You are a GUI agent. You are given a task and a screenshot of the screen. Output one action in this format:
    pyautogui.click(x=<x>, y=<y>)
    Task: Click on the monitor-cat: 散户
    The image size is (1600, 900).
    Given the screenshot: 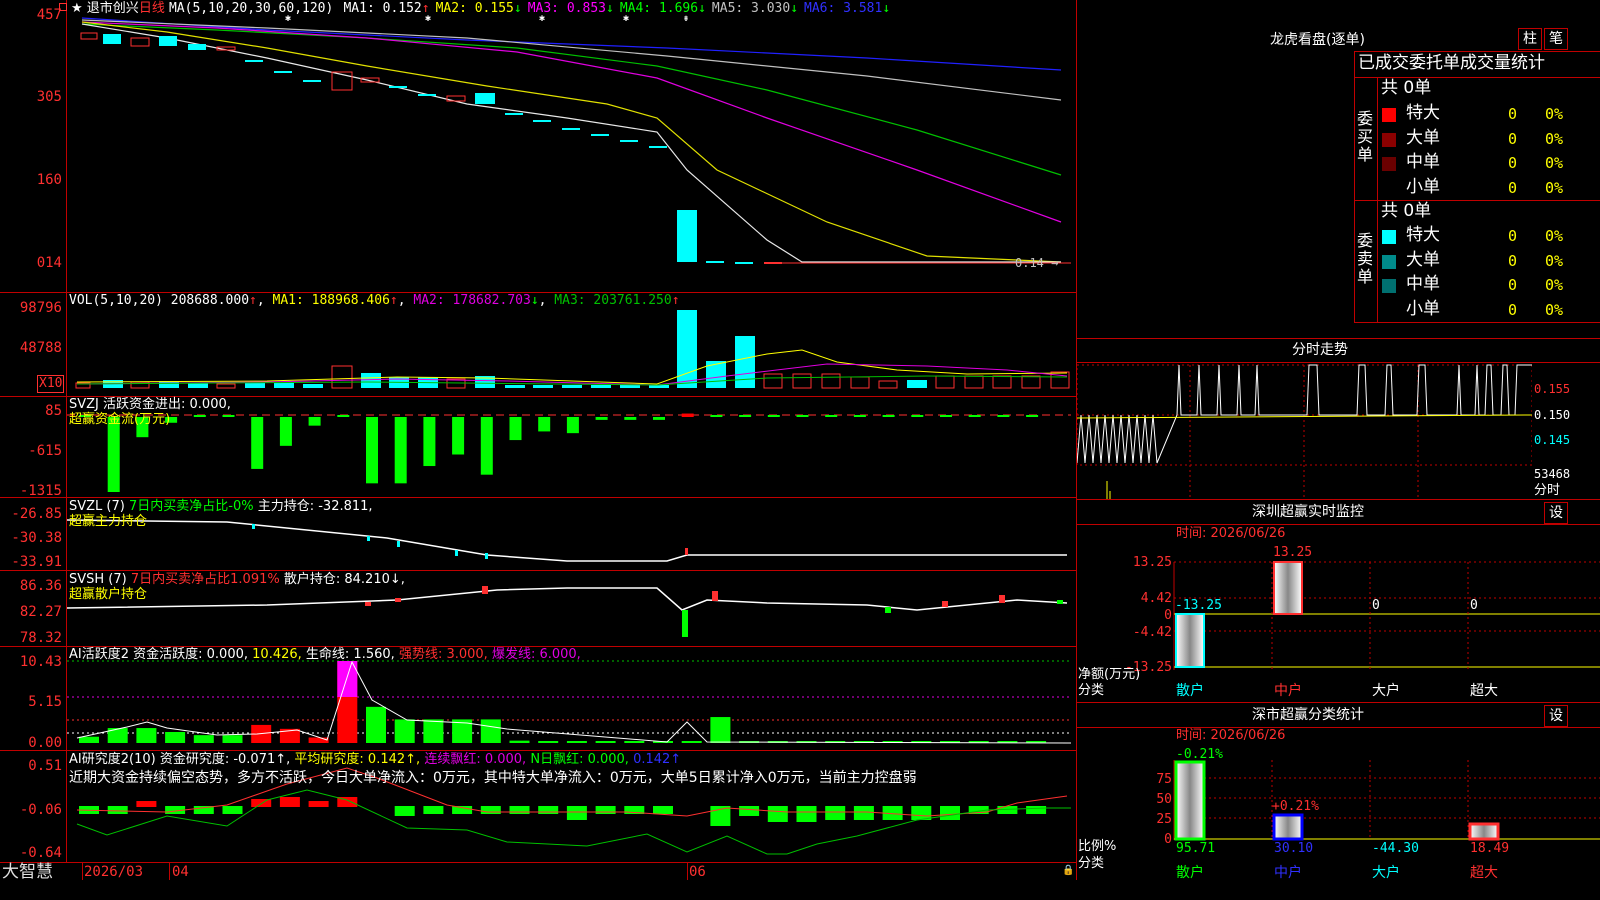 What is the action you would take?
    pyautogui.click(x=1190, y=691)
    